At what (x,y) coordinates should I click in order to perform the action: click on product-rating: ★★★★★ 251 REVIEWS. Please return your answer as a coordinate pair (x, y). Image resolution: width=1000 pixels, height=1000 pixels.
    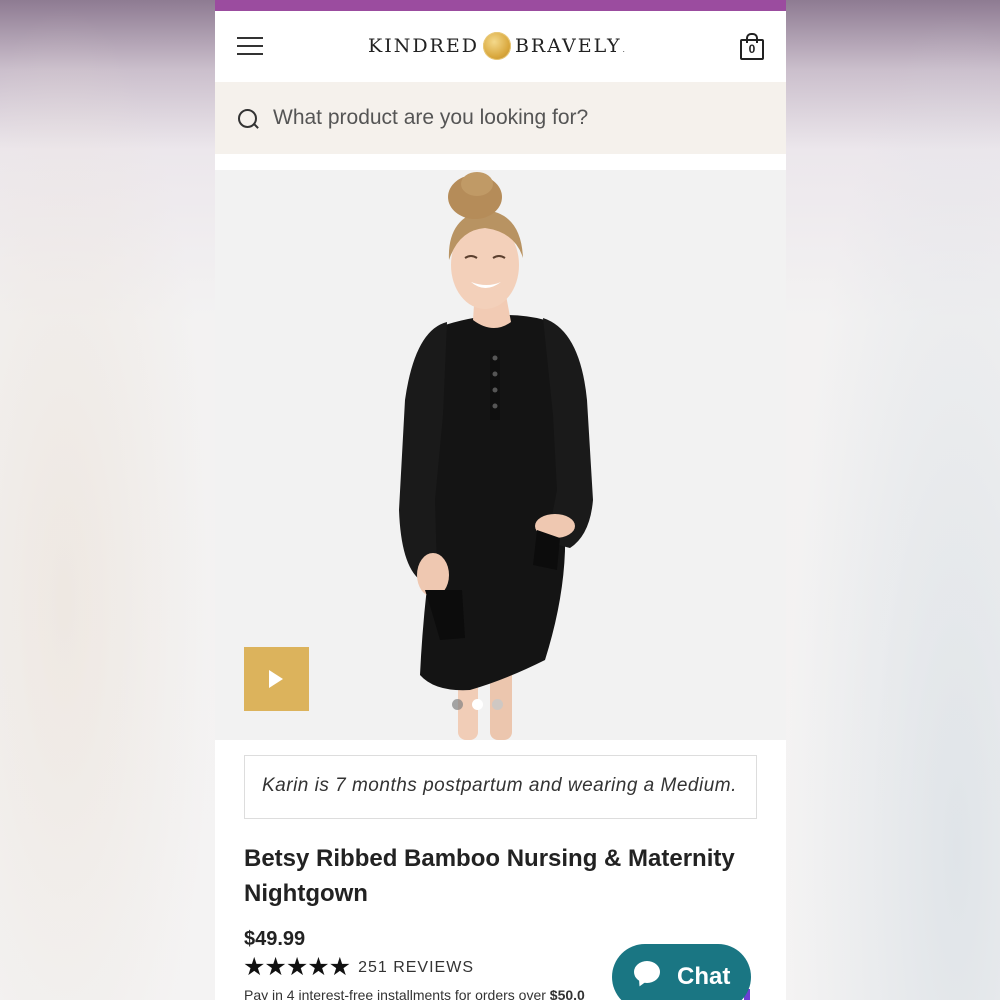
    Looking at the image, I should click on (358, 967).